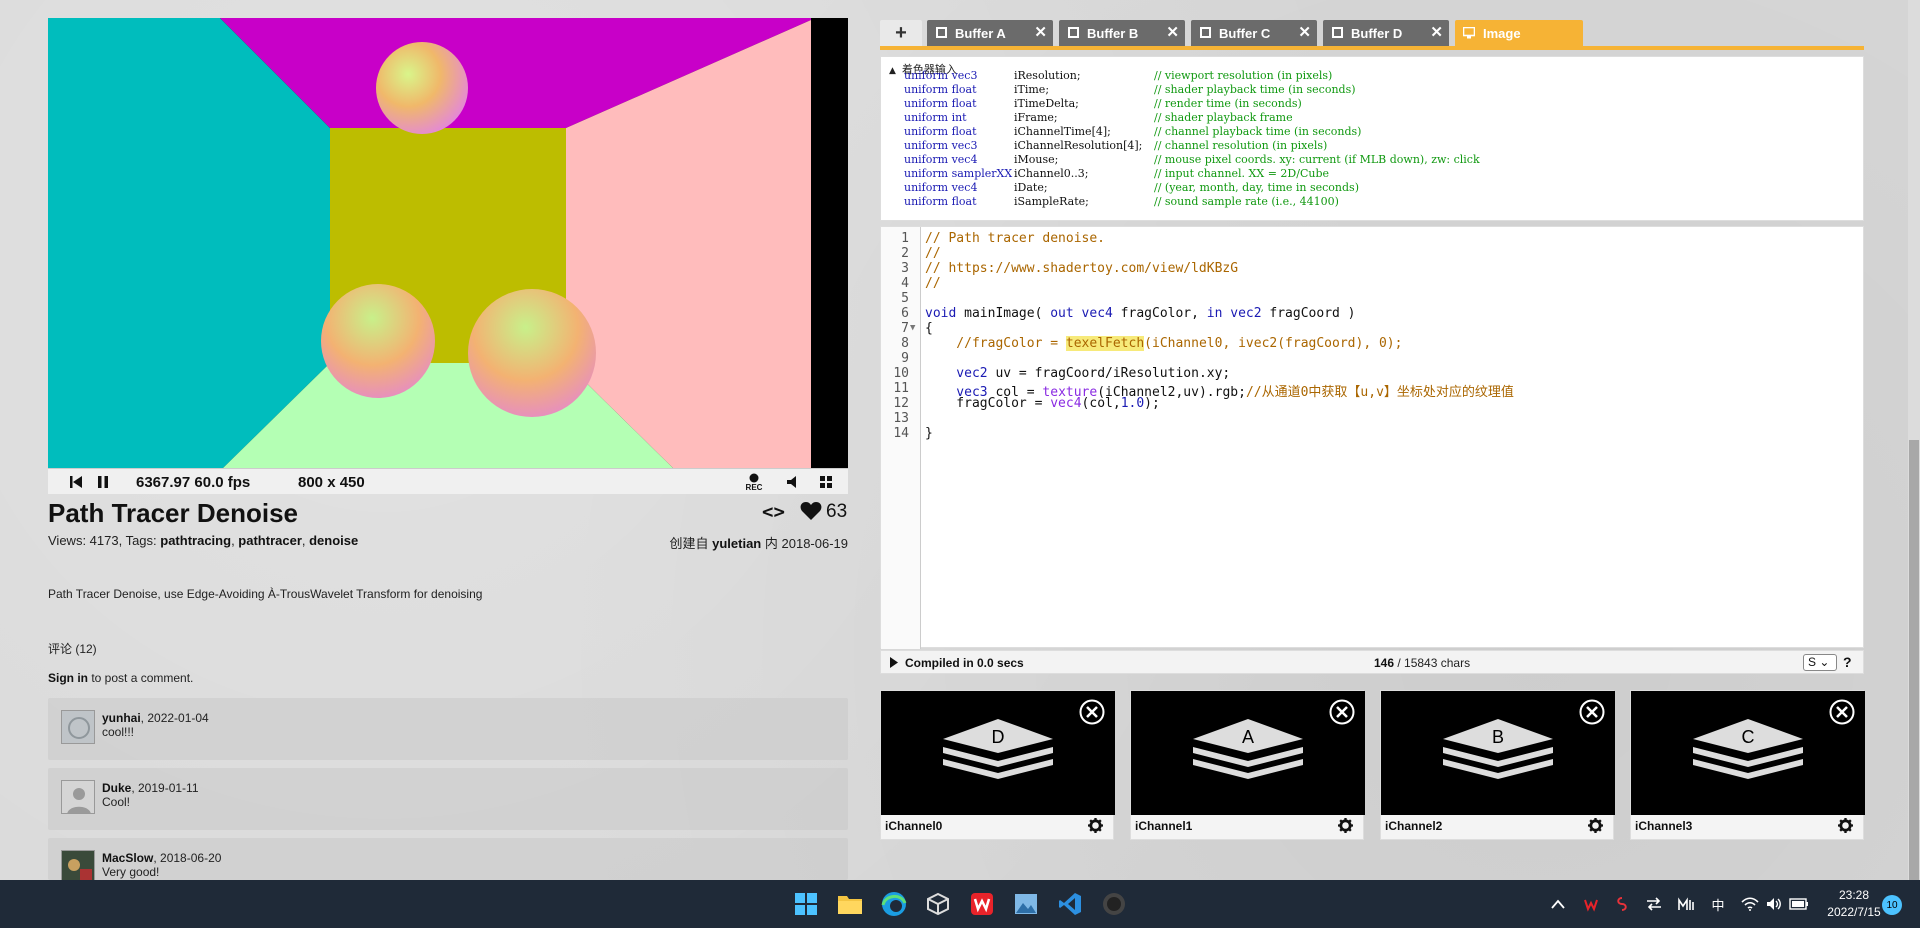  I want to click on tray-app, so click(1622, 904).